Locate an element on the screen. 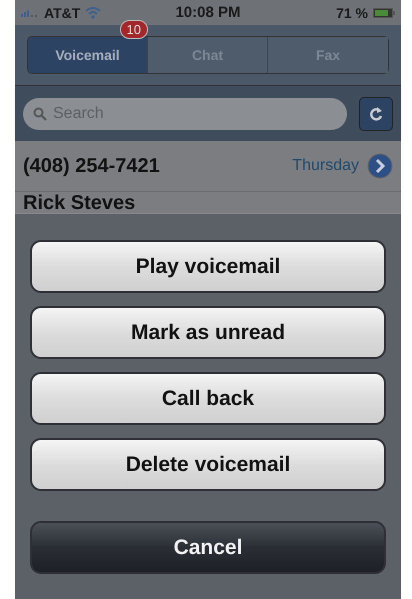 The width and height of the screenshot is (412, 599). action-button: Play voicemail is located at coordinates (208, 266).